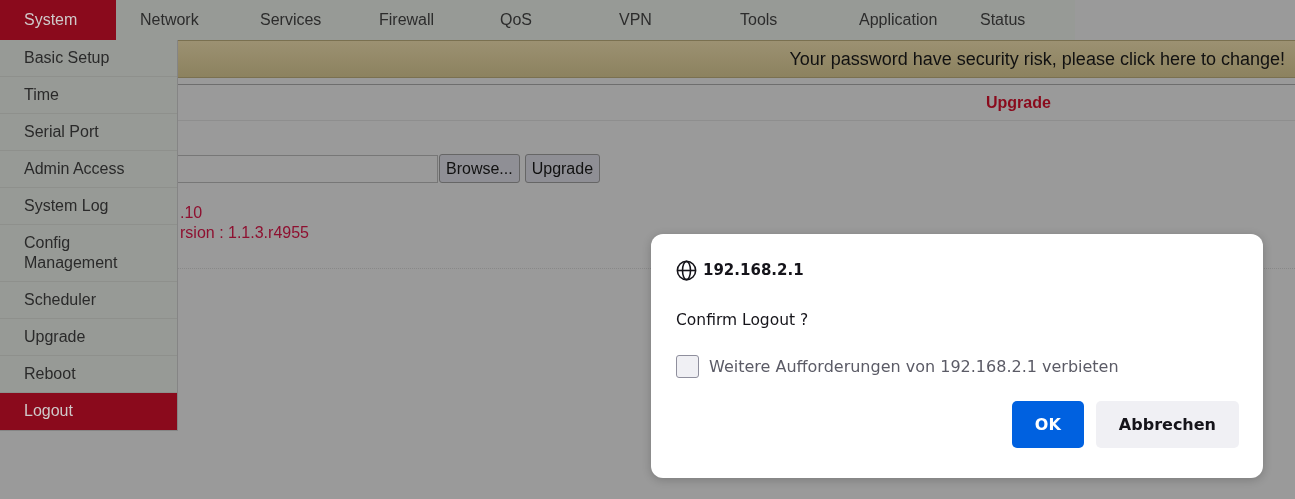 The image size is (1295, 499). Describe the element at coordinates (245, 233) in the screenshot. I see `firmware-info-text: rsion : 1.1.3.r4955` at that location.